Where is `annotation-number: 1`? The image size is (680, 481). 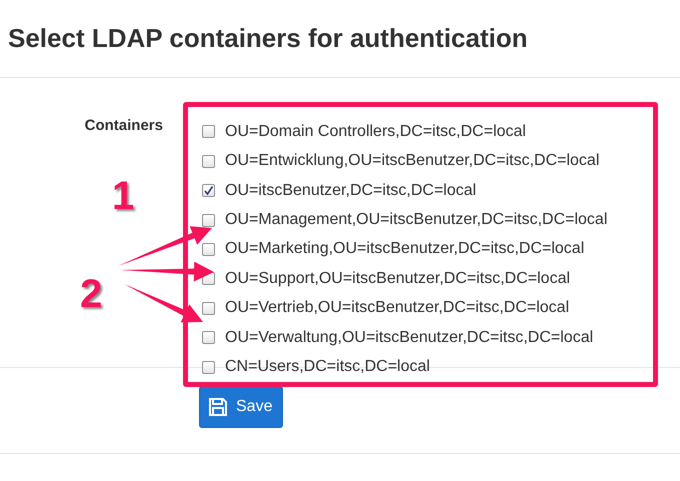 annotation-number: 1 is located at coordinates (123, 196).